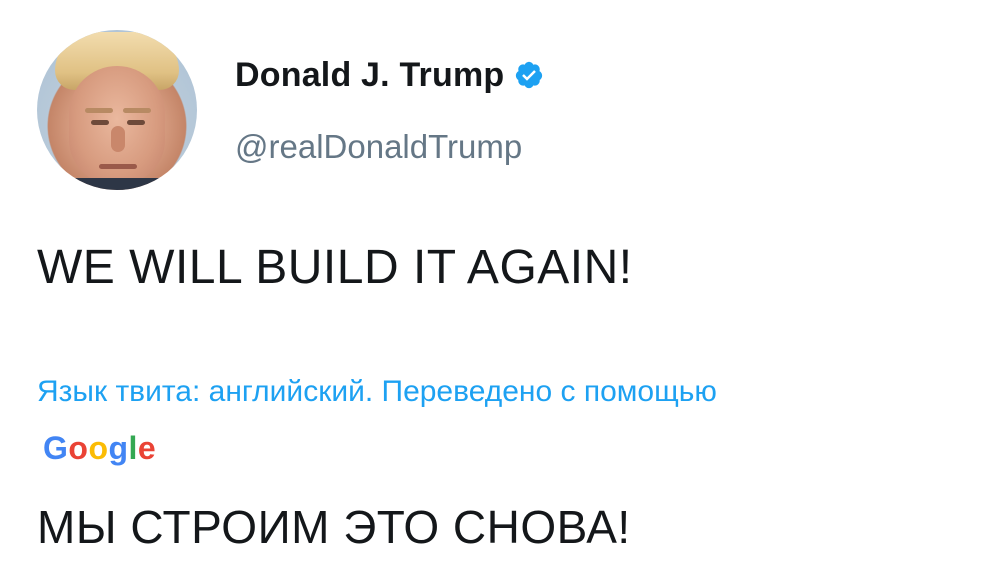 Image resolution: width=997 pixels, height=579 pixels. I want to click on tweet-text: WE WILL BUILD IT AGAIN!, so click(335, 267).